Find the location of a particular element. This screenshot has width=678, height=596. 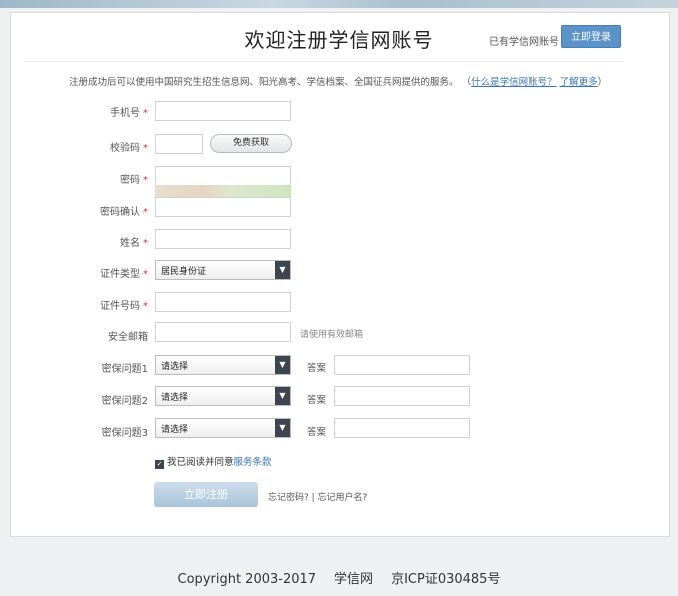

password-confirm-input is located at coordinates (223, 207).